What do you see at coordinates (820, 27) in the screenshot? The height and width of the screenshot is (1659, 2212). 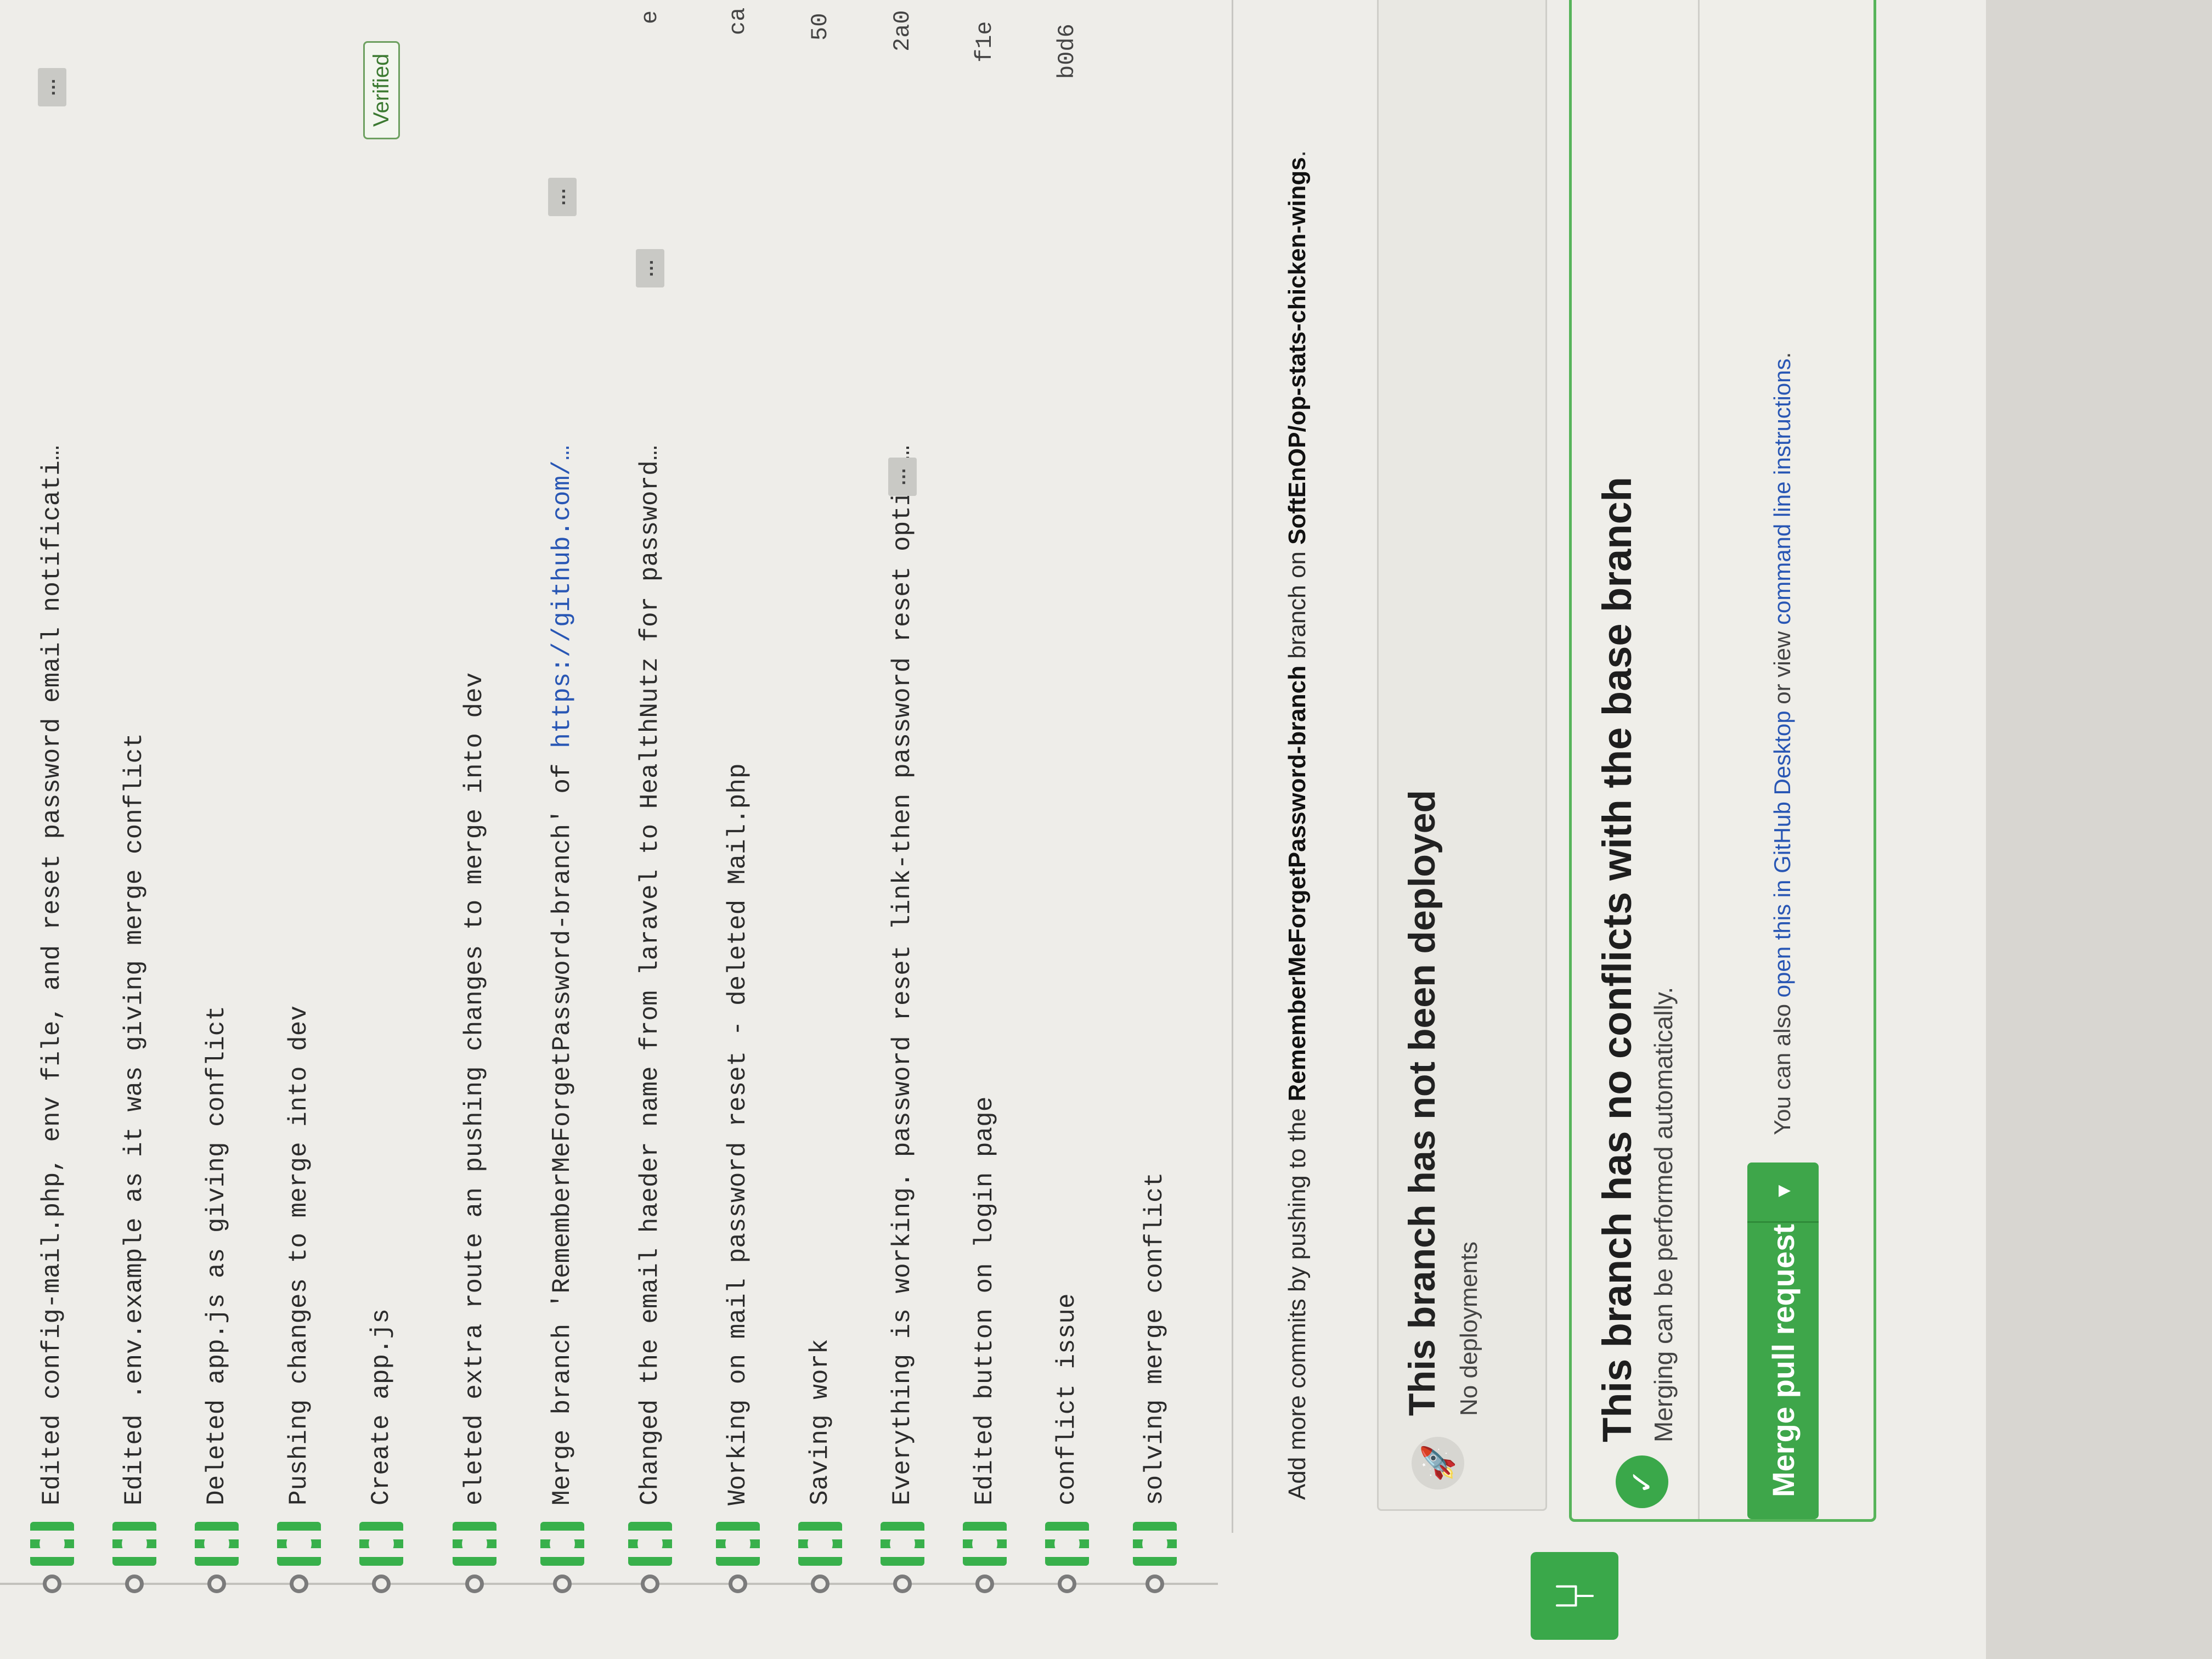 I see `commit-sha: 50` at bounding box center [820, 27].